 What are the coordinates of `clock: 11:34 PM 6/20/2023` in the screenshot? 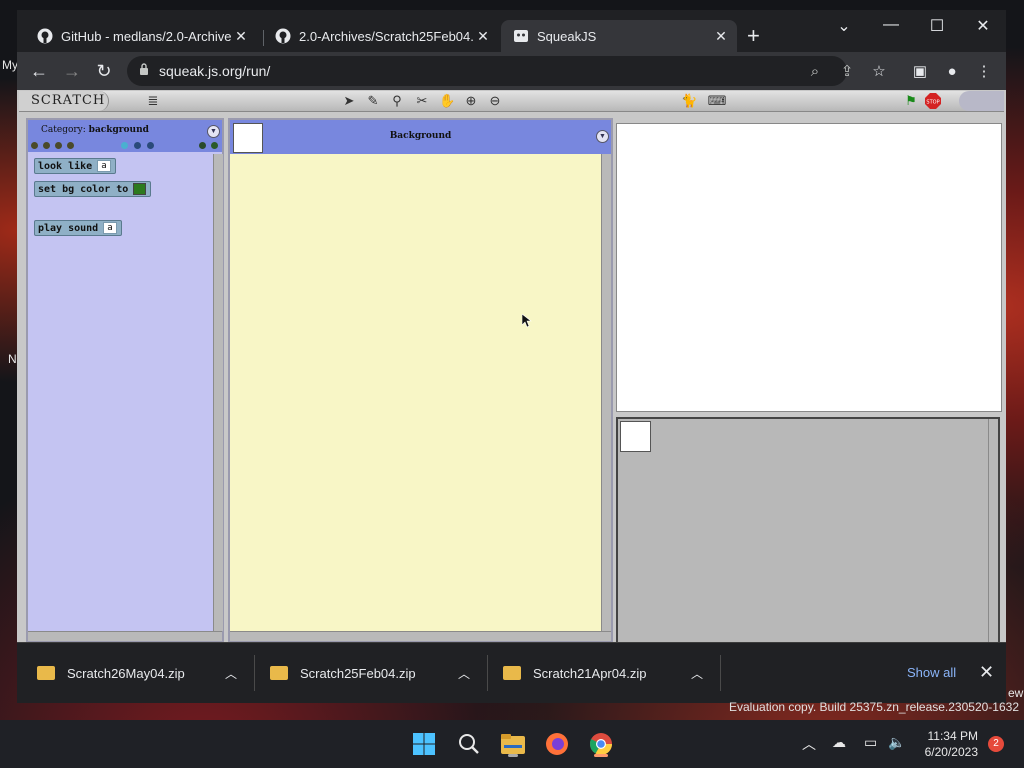 It's located at (947, 744).